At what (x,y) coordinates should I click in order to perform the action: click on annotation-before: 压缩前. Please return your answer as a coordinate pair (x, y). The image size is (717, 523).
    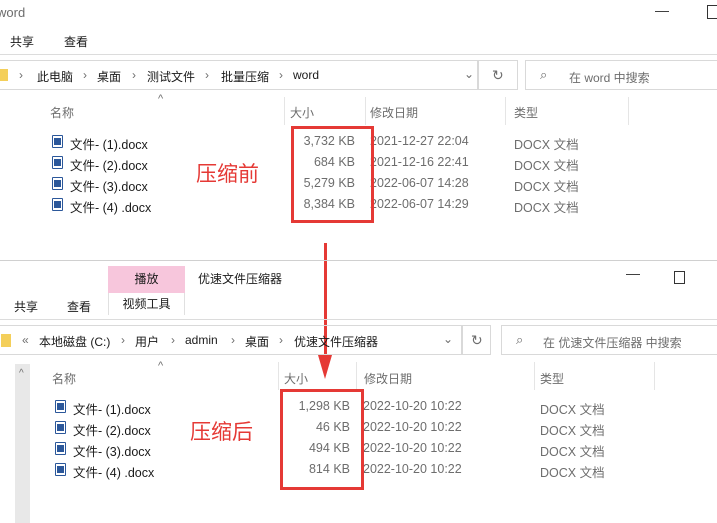
    Looking at the image, I should click on (227, 174).